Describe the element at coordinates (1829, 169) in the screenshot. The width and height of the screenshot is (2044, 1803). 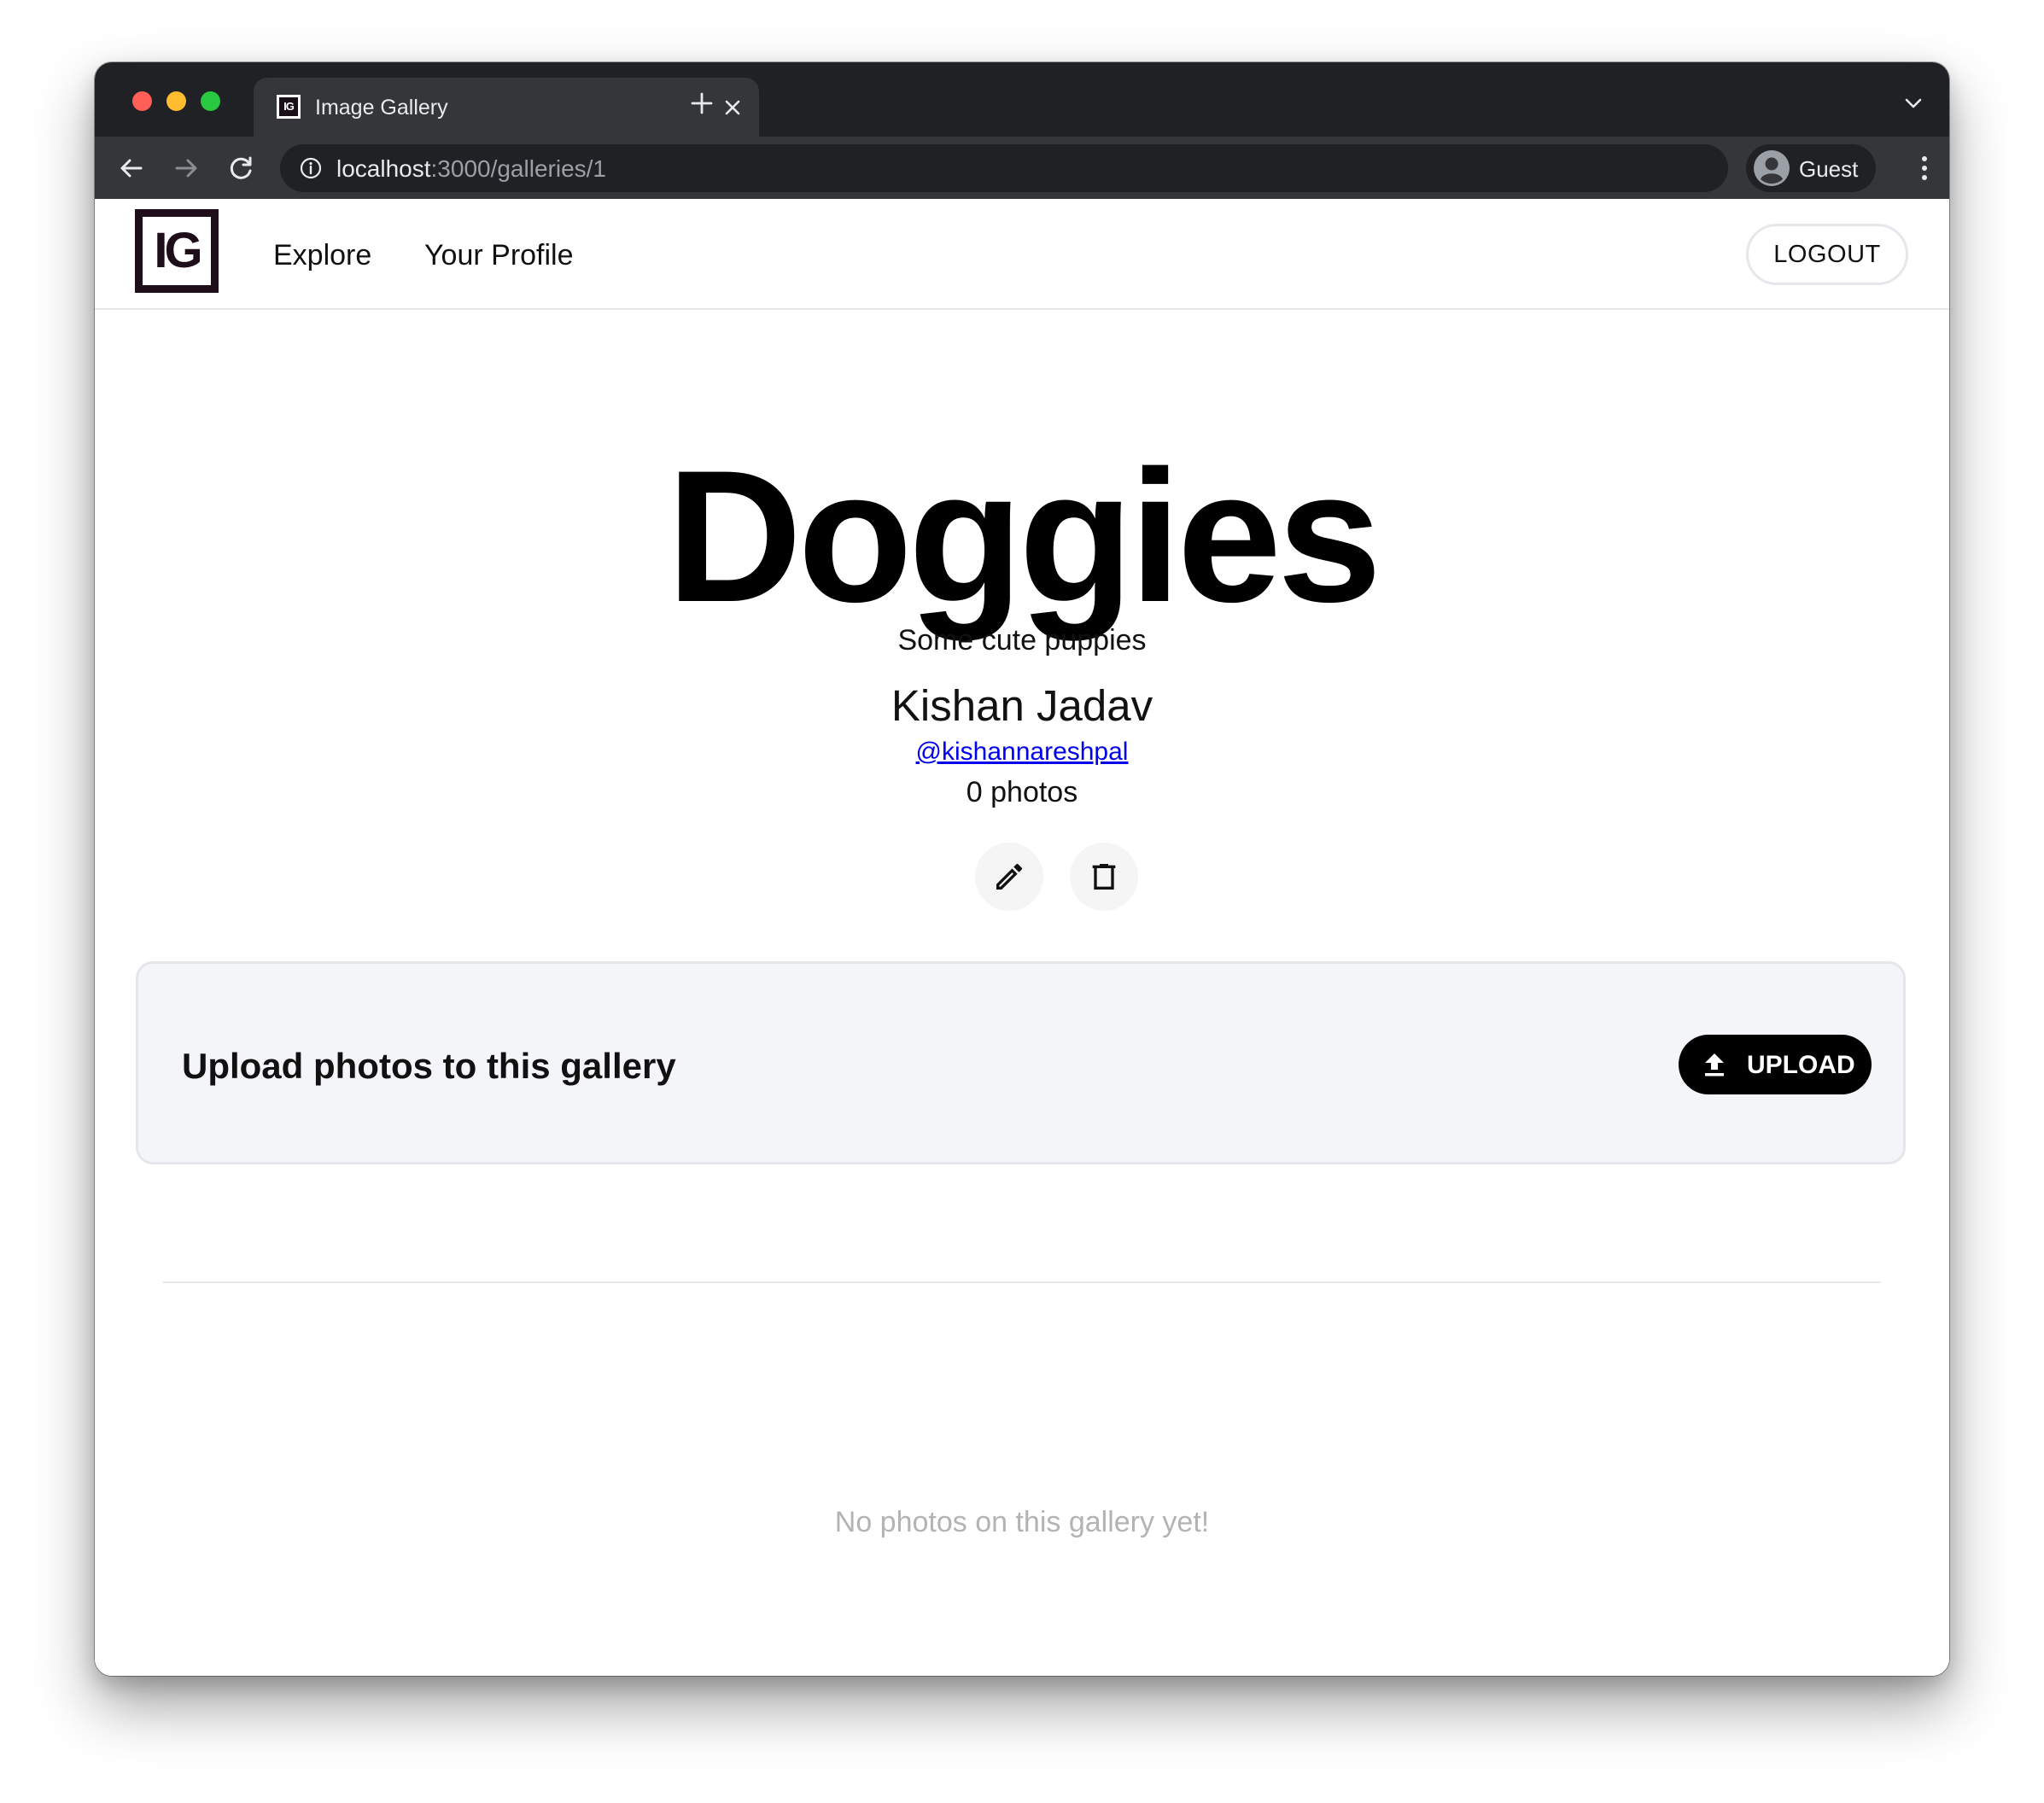
I see `profile-name: Guest` at that location.